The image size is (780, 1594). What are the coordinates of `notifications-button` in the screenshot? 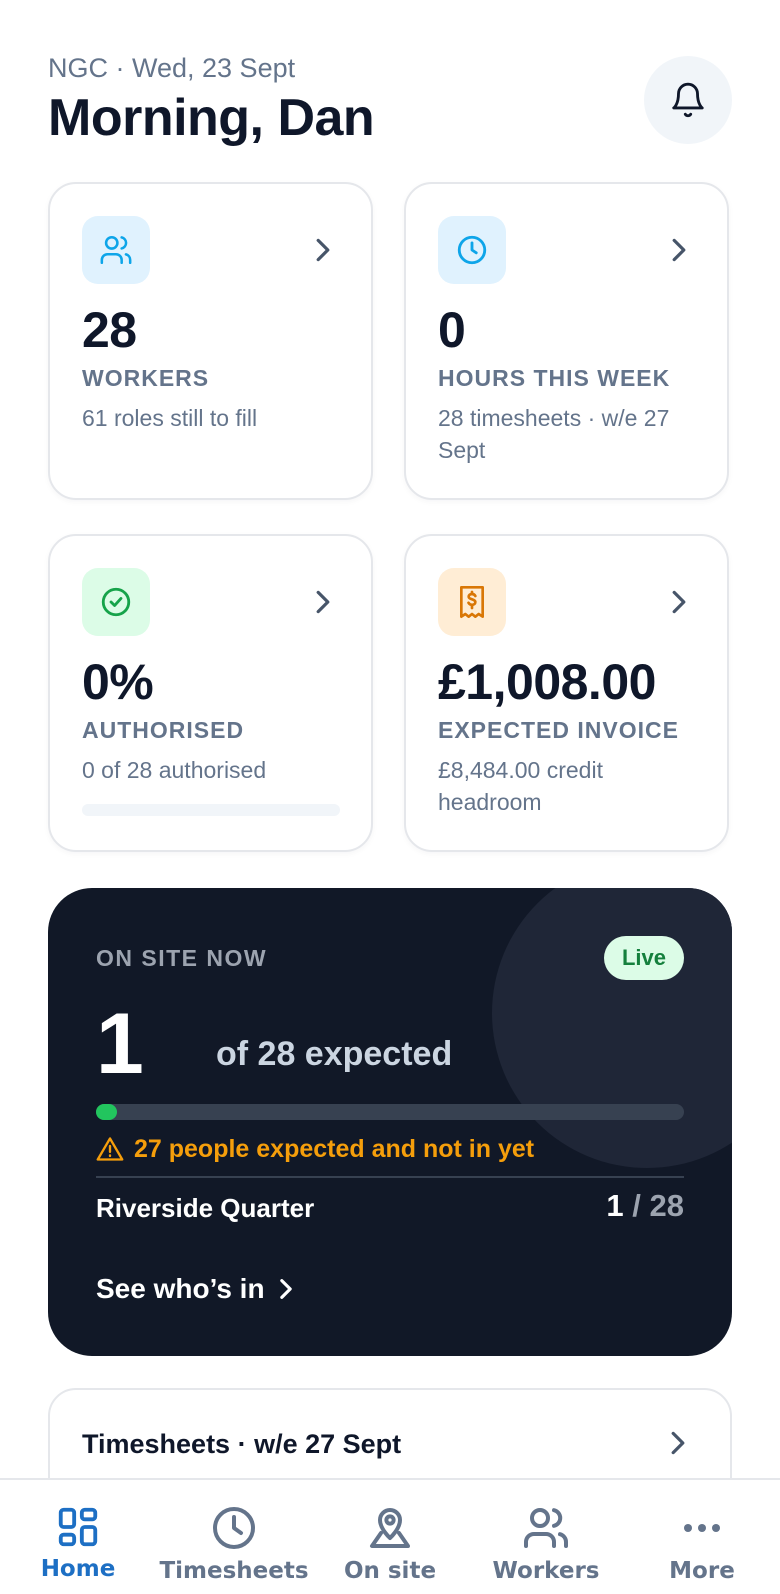 It's located at (688, 100).